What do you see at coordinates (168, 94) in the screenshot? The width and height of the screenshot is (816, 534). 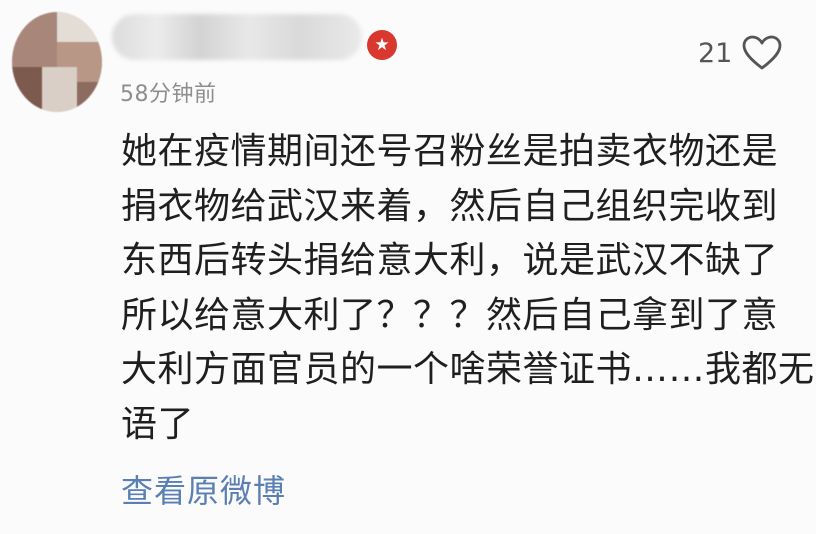 I see `comment-timestamp: 58分钟前` at bounding box center [168, 94].